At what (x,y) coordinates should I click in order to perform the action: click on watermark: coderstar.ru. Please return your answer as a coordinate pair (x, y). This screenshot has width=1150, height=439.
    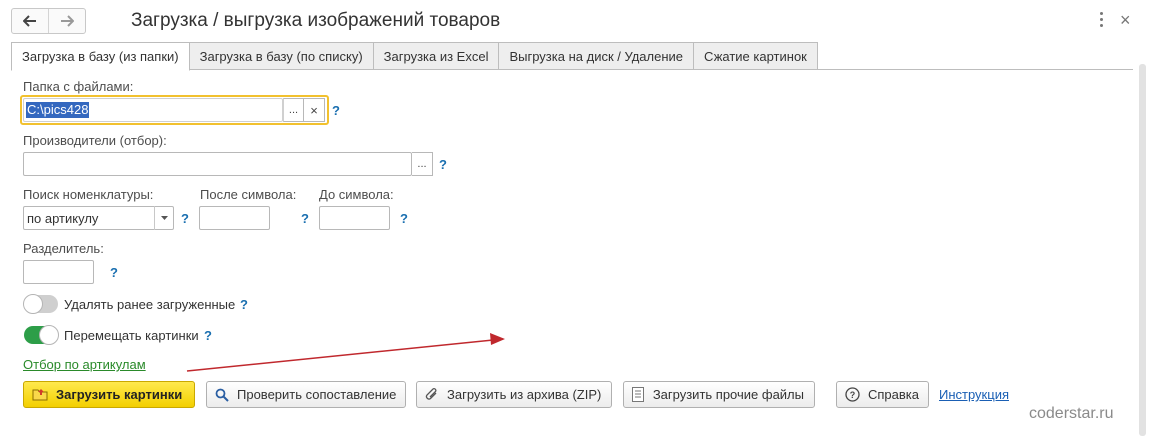
    Looking at the image, I should click on (1071, 413).